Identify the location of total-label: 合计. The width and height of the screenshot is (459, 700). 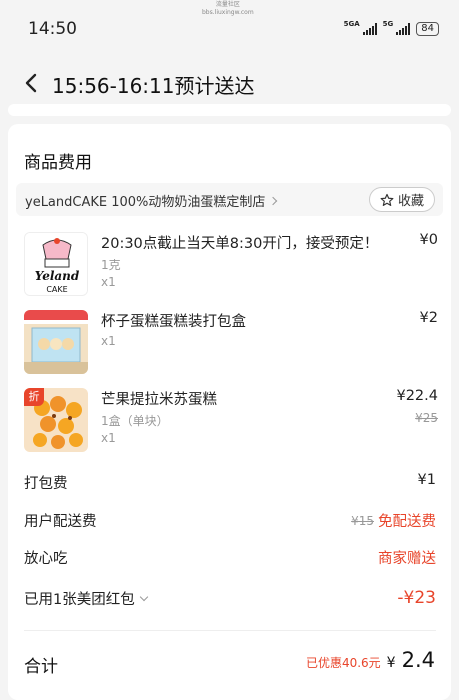
(41, 667).